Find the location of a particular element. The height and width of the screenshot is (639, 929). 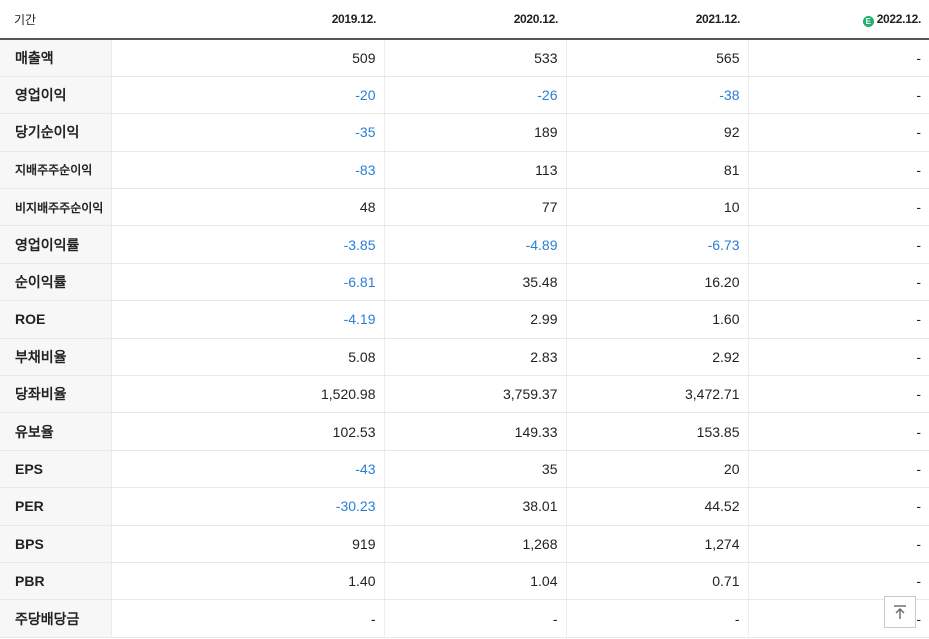

table-row: EPS -43 35 20 - is located at coordinates (464, 469).